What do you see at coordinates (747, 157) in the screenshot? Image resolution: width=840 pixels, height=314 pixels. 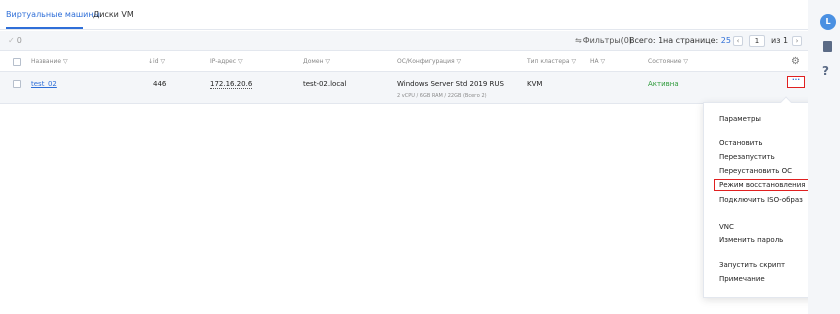 I see `menu-item-restart: Перезапустить` at bounding box center [747, 157].